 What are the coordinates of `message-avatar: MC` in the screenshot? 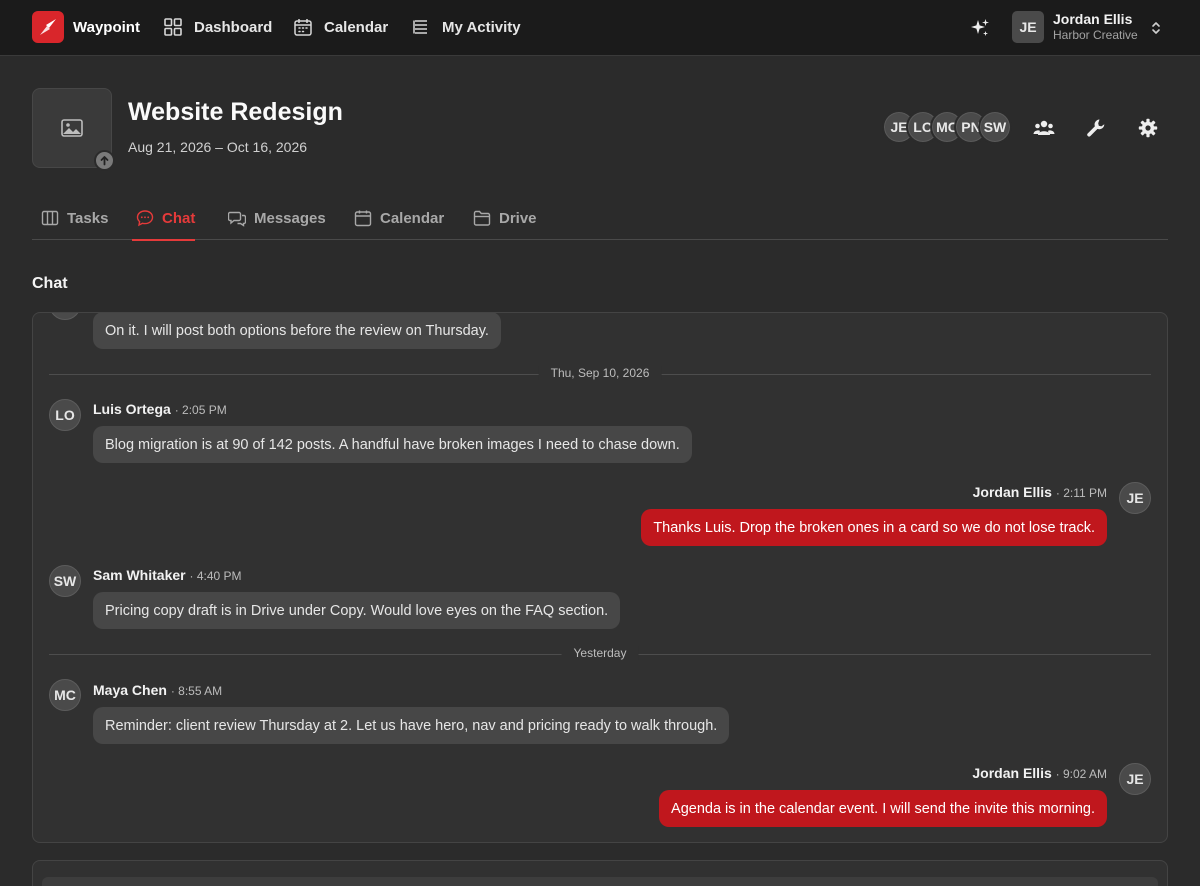 It's located at (65, 695).